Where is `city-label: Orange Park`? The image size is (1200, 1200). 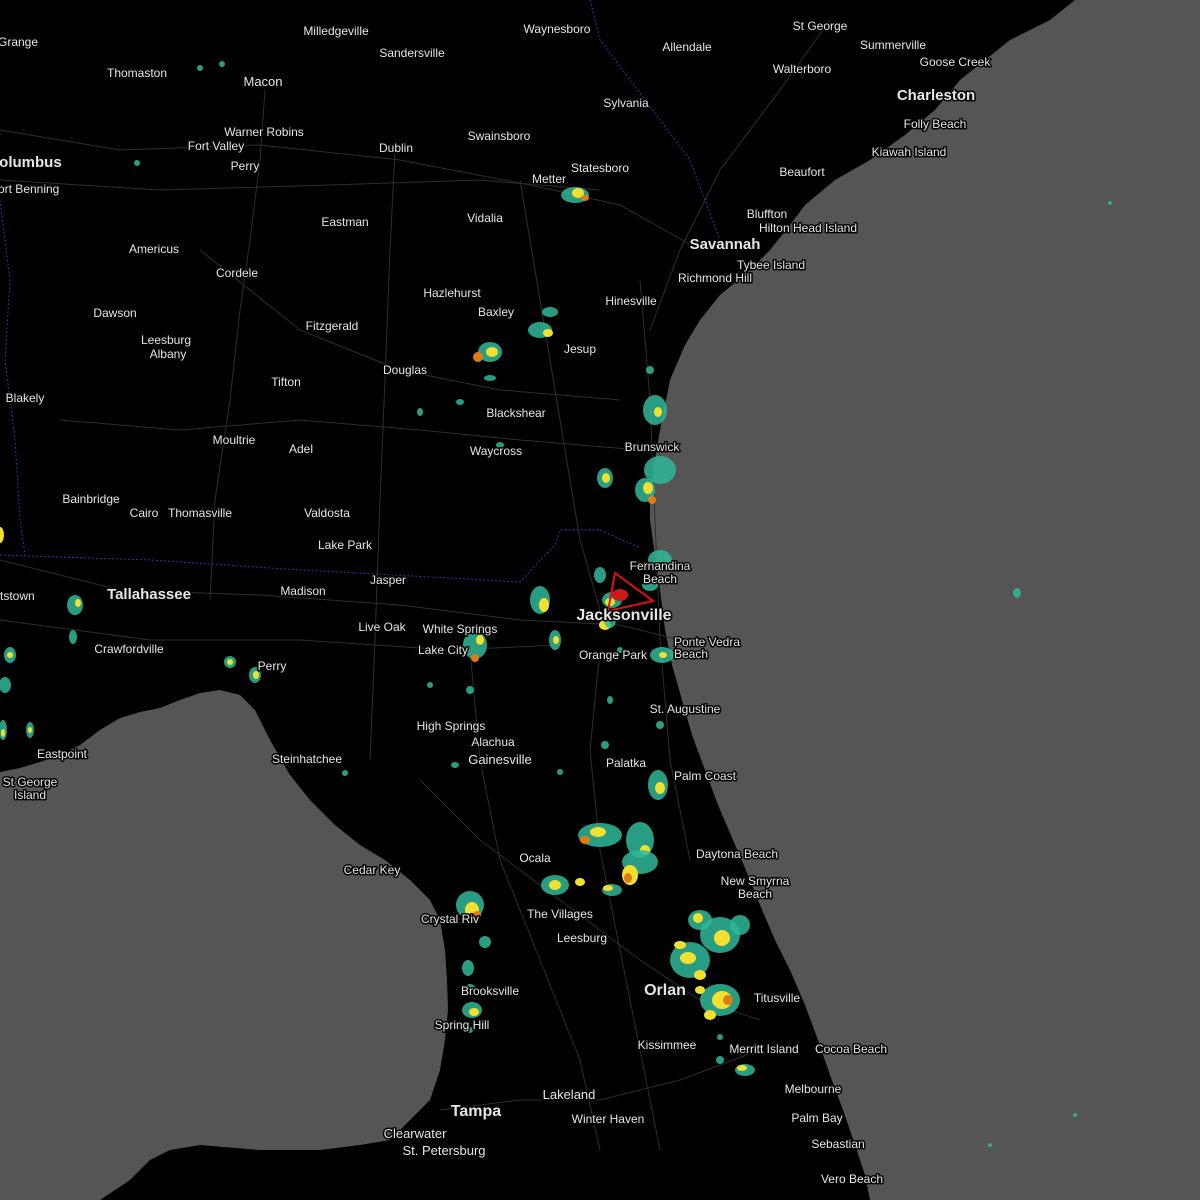 city-label: Orange Park is located at coordinates (613, 655).